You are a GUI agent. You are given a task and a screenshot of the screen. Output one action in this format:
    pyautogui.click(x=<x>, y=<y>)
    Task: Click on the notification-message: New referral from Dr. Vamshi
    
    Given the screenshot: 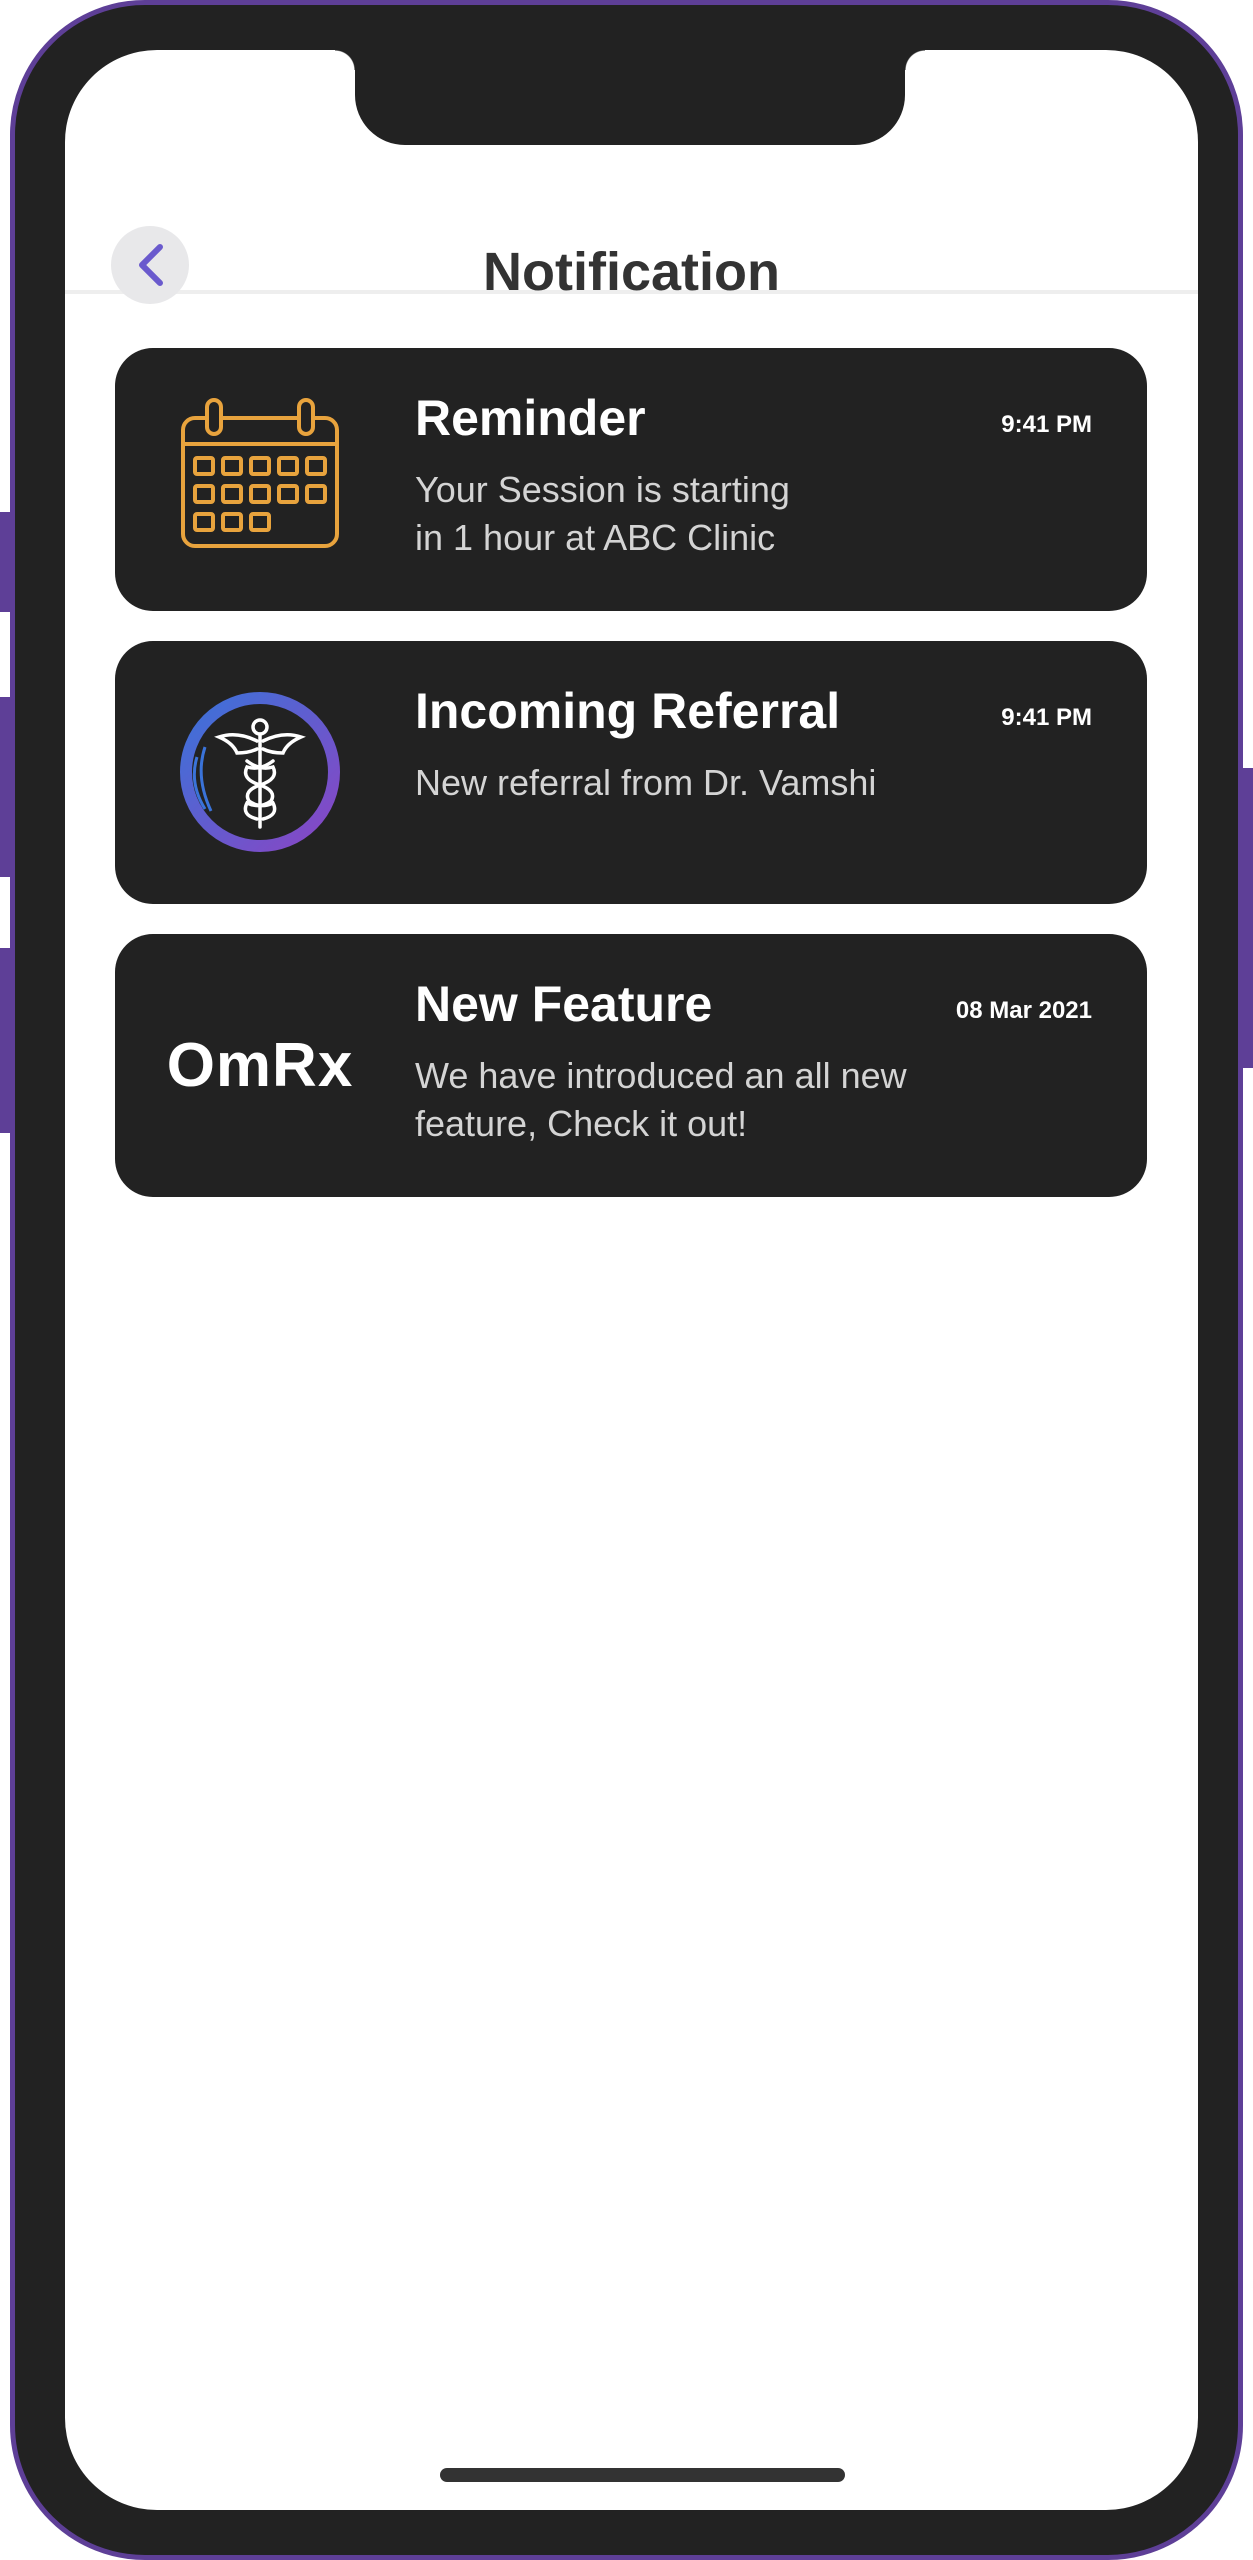 What is the action you would take?
    pyautogui.click(x=725, y=783)
    